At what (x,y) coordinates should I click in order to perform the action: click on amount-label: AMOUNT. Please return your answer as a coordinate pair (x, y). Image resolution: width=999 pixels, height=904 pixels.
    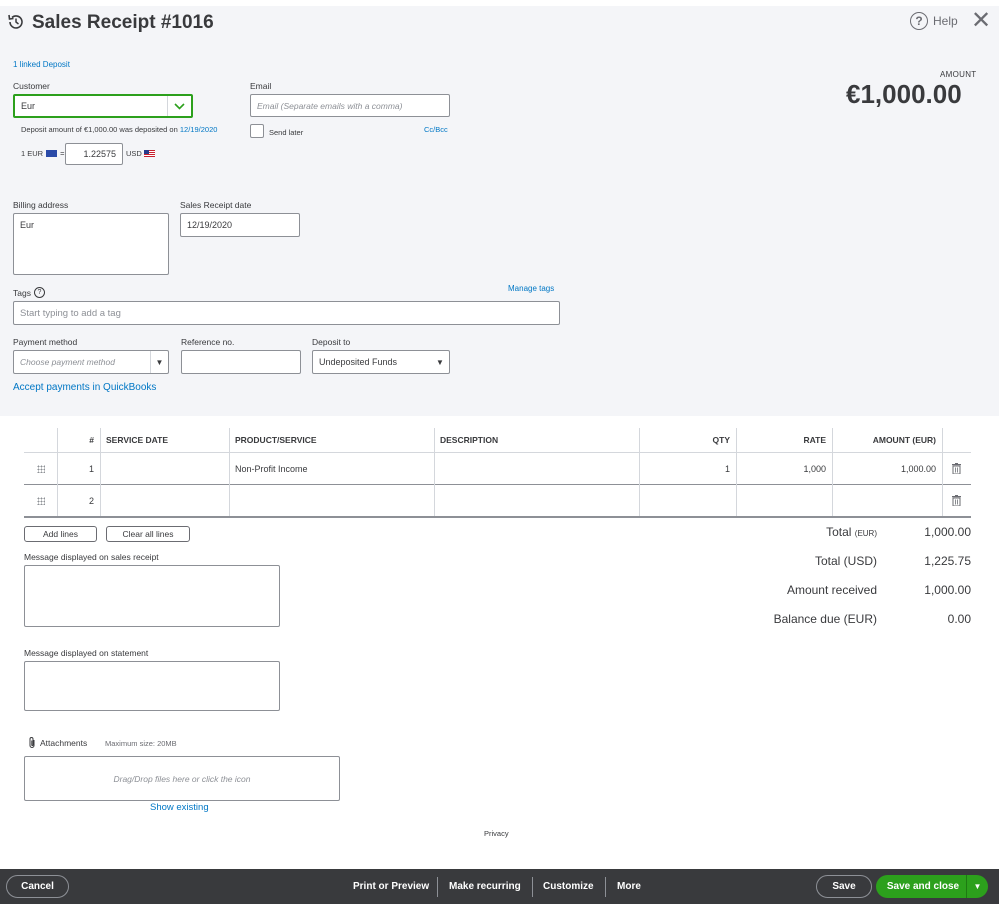
    Looking at the image, I should click on (958, 74).